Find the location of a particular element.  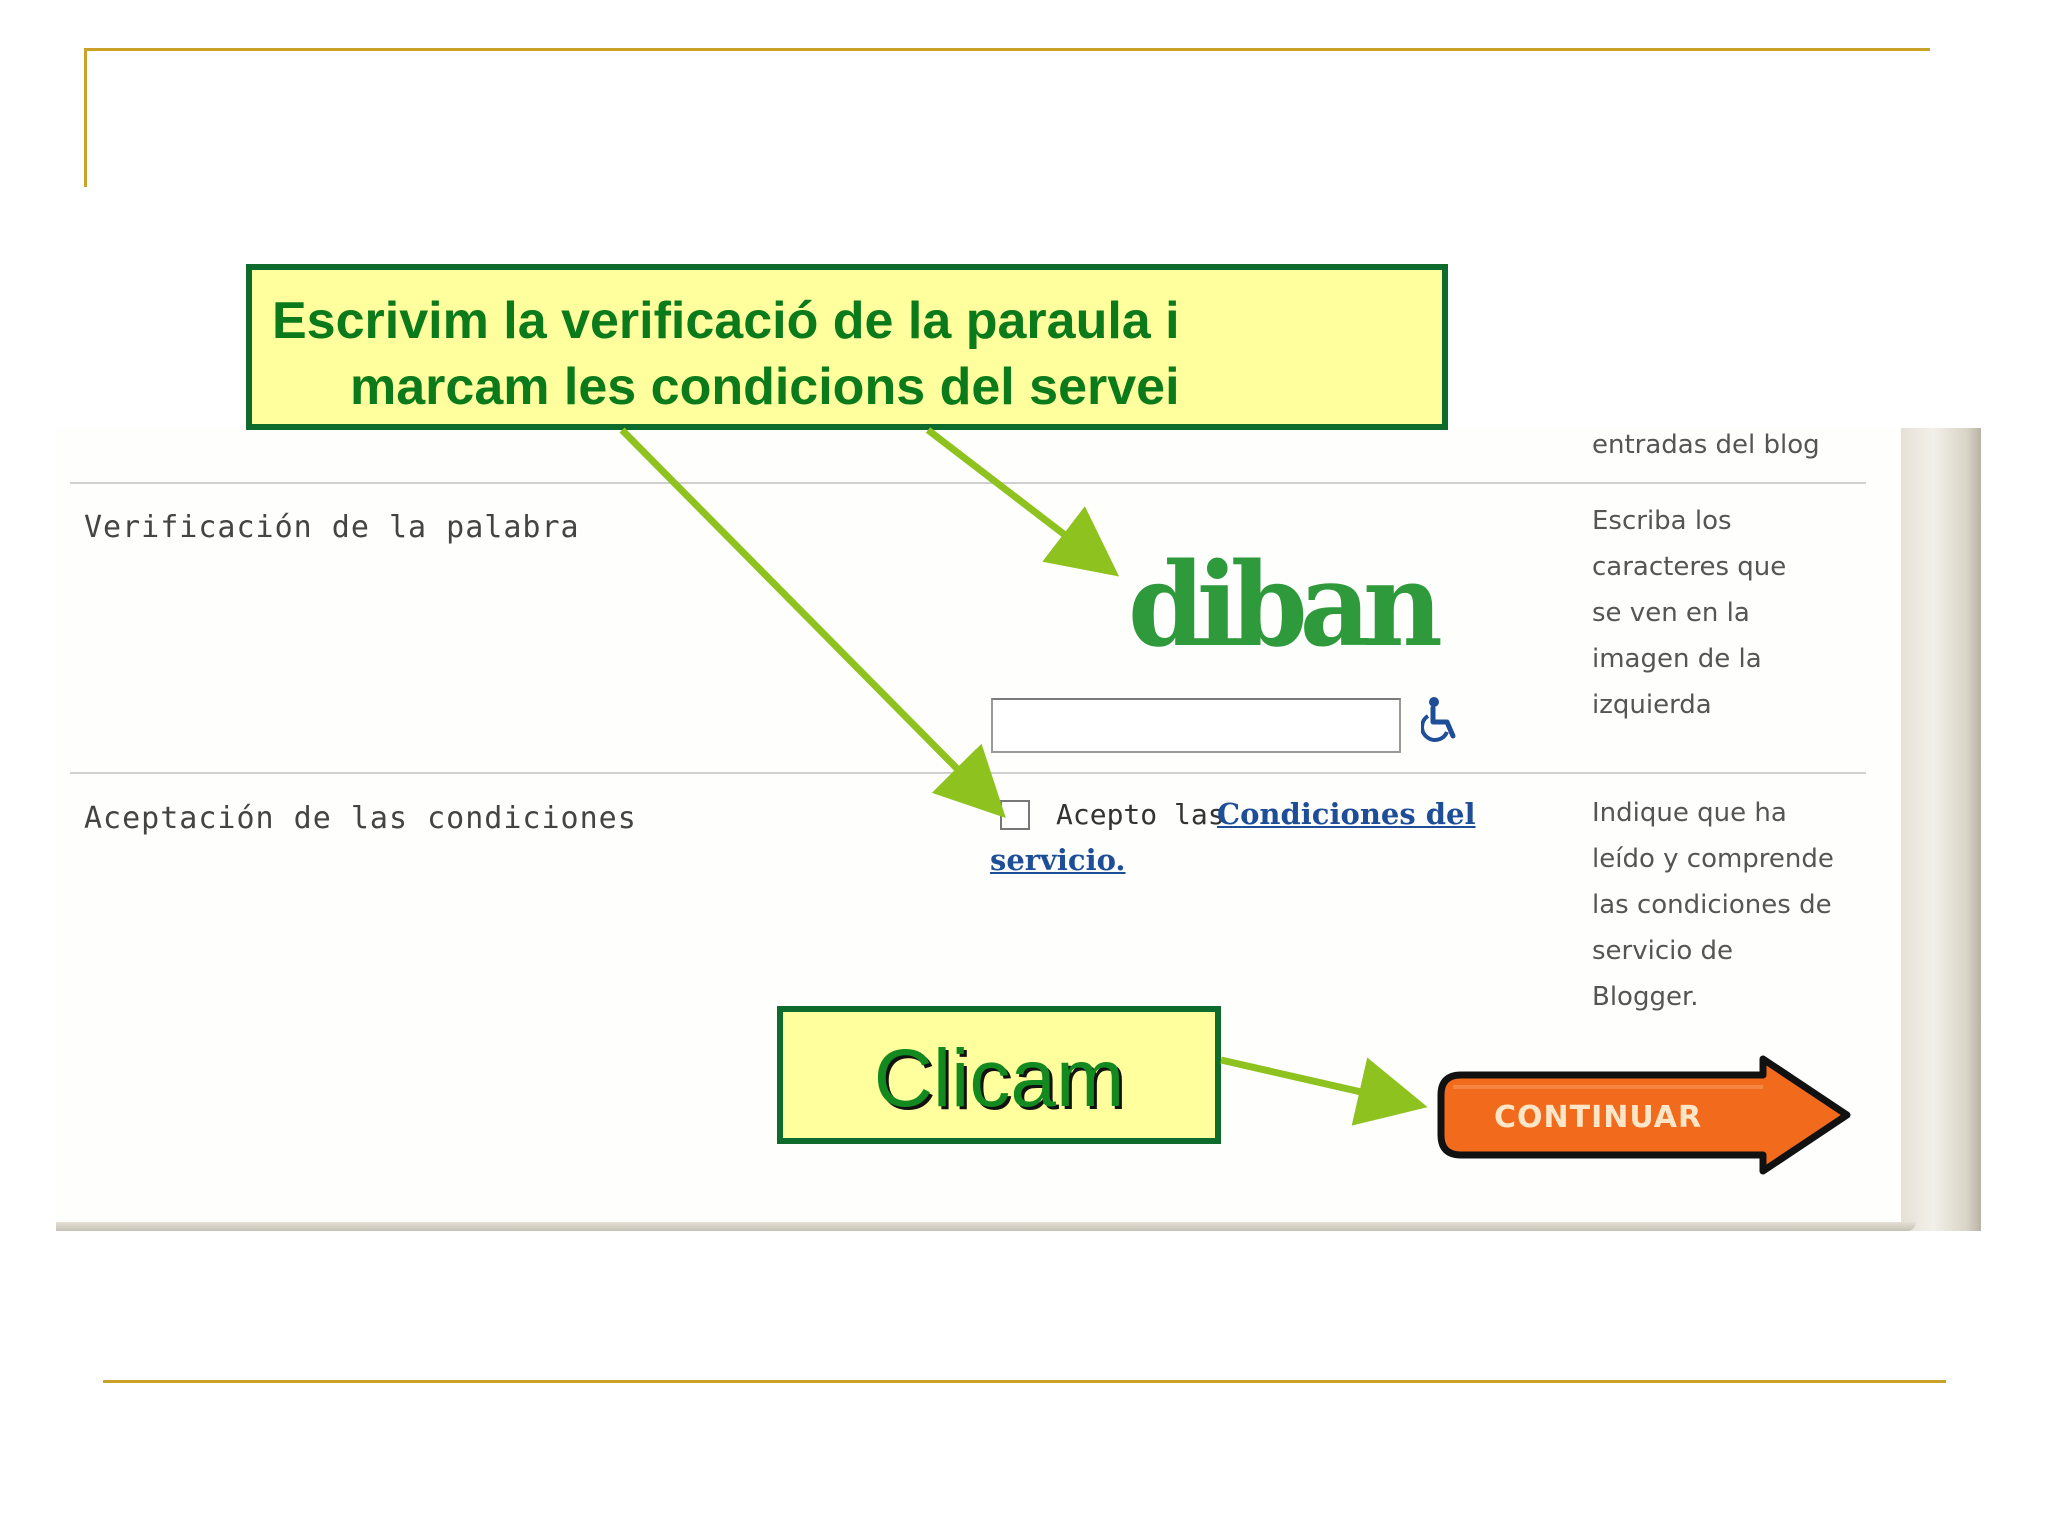

terms-label: Aceptación de las condiciones is located at coordinates (360, 818).